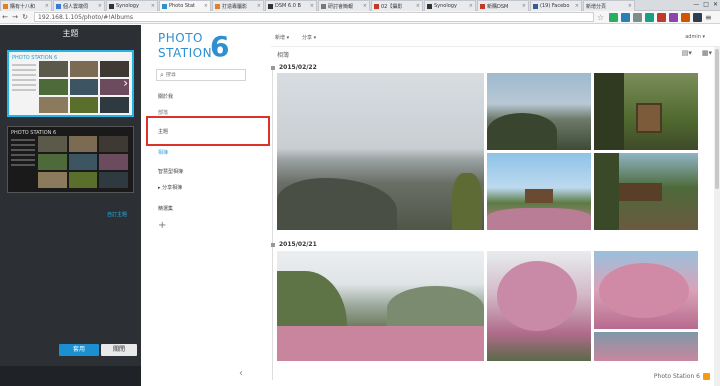 The image size is (720, 386). I want to click on browser-tab: 個人雲端伺 ×, so click(79, 5).